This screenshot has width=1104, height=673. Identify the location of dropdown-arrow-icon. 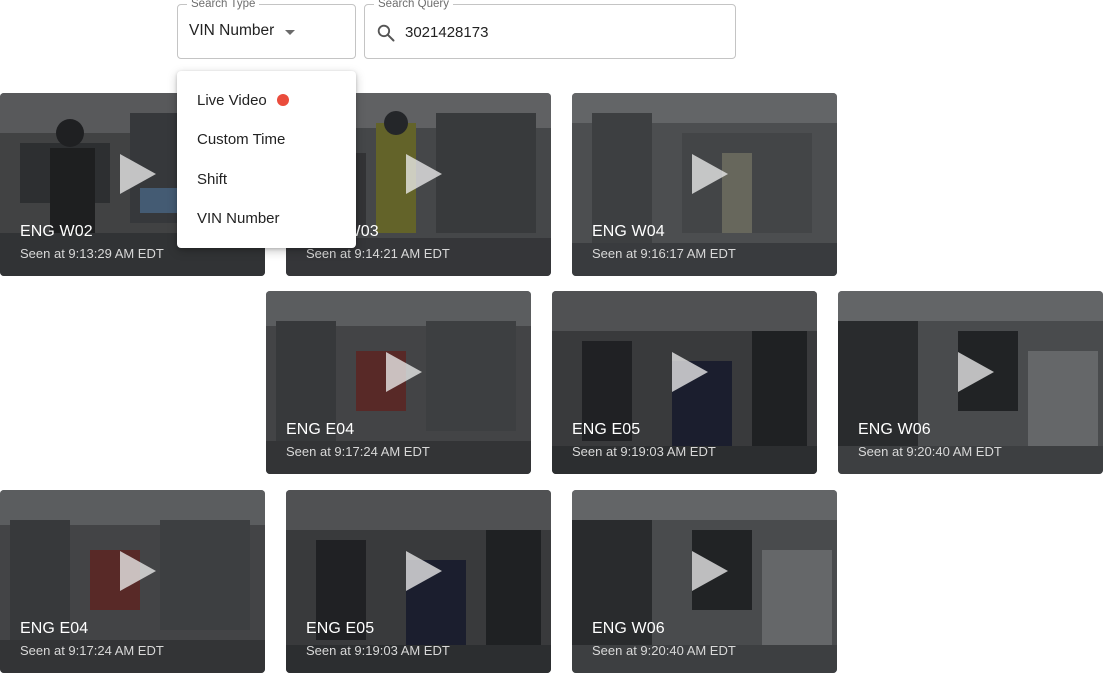
(290, 32).